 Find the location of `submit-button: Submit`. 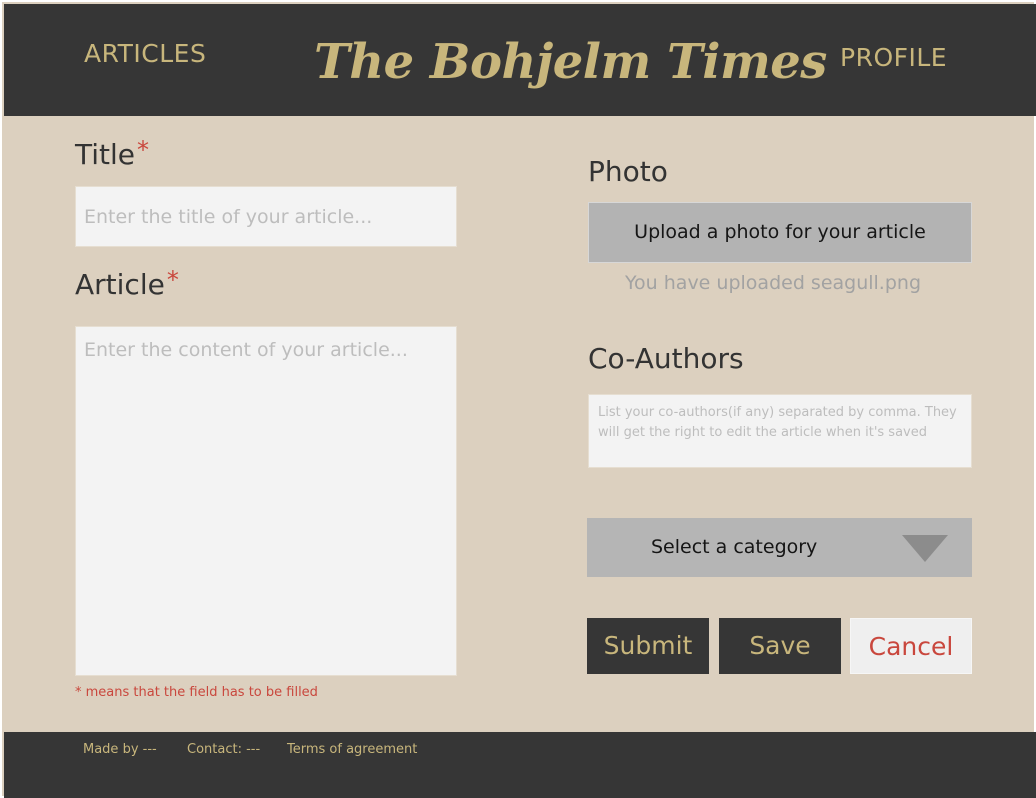

submit-button: Submit is located at coordinates (648, 646).